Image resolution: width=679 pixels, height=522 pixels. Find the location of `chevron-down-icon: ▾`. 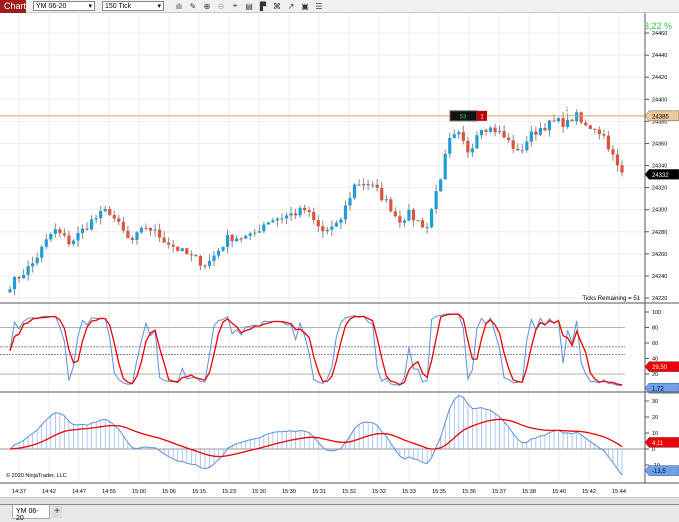

chevron-down-icon: ▾ is located at coordinates (159, 6).